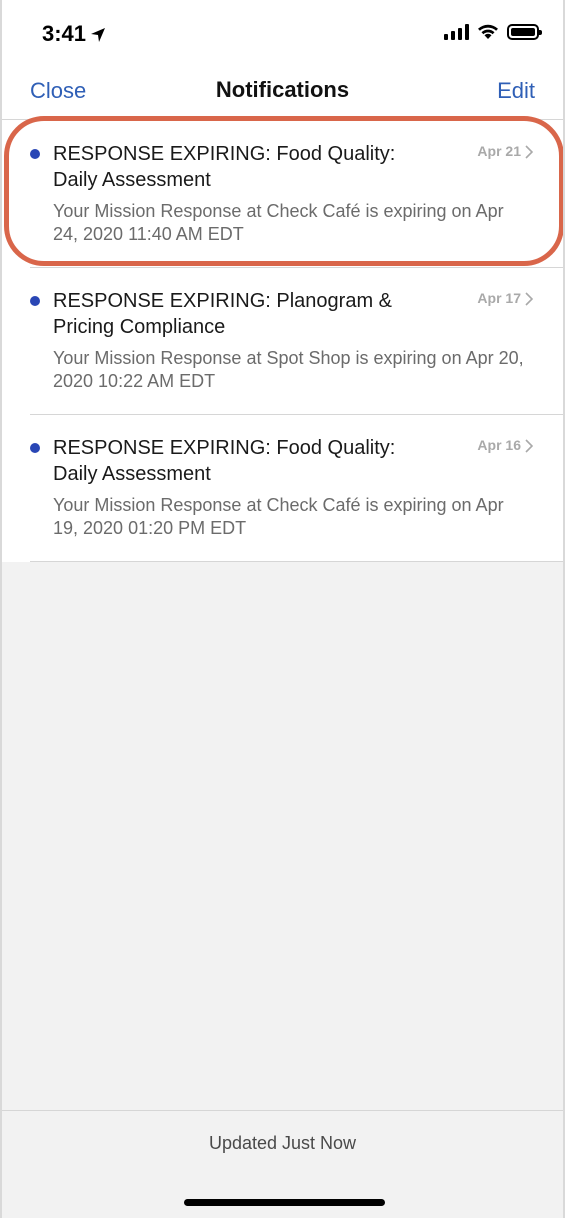 The height and width of the screenshot is (1218, 565). Describe the element at coordinates (516, 91) in the screenshot. I see `edit-button: Edit` at that location.